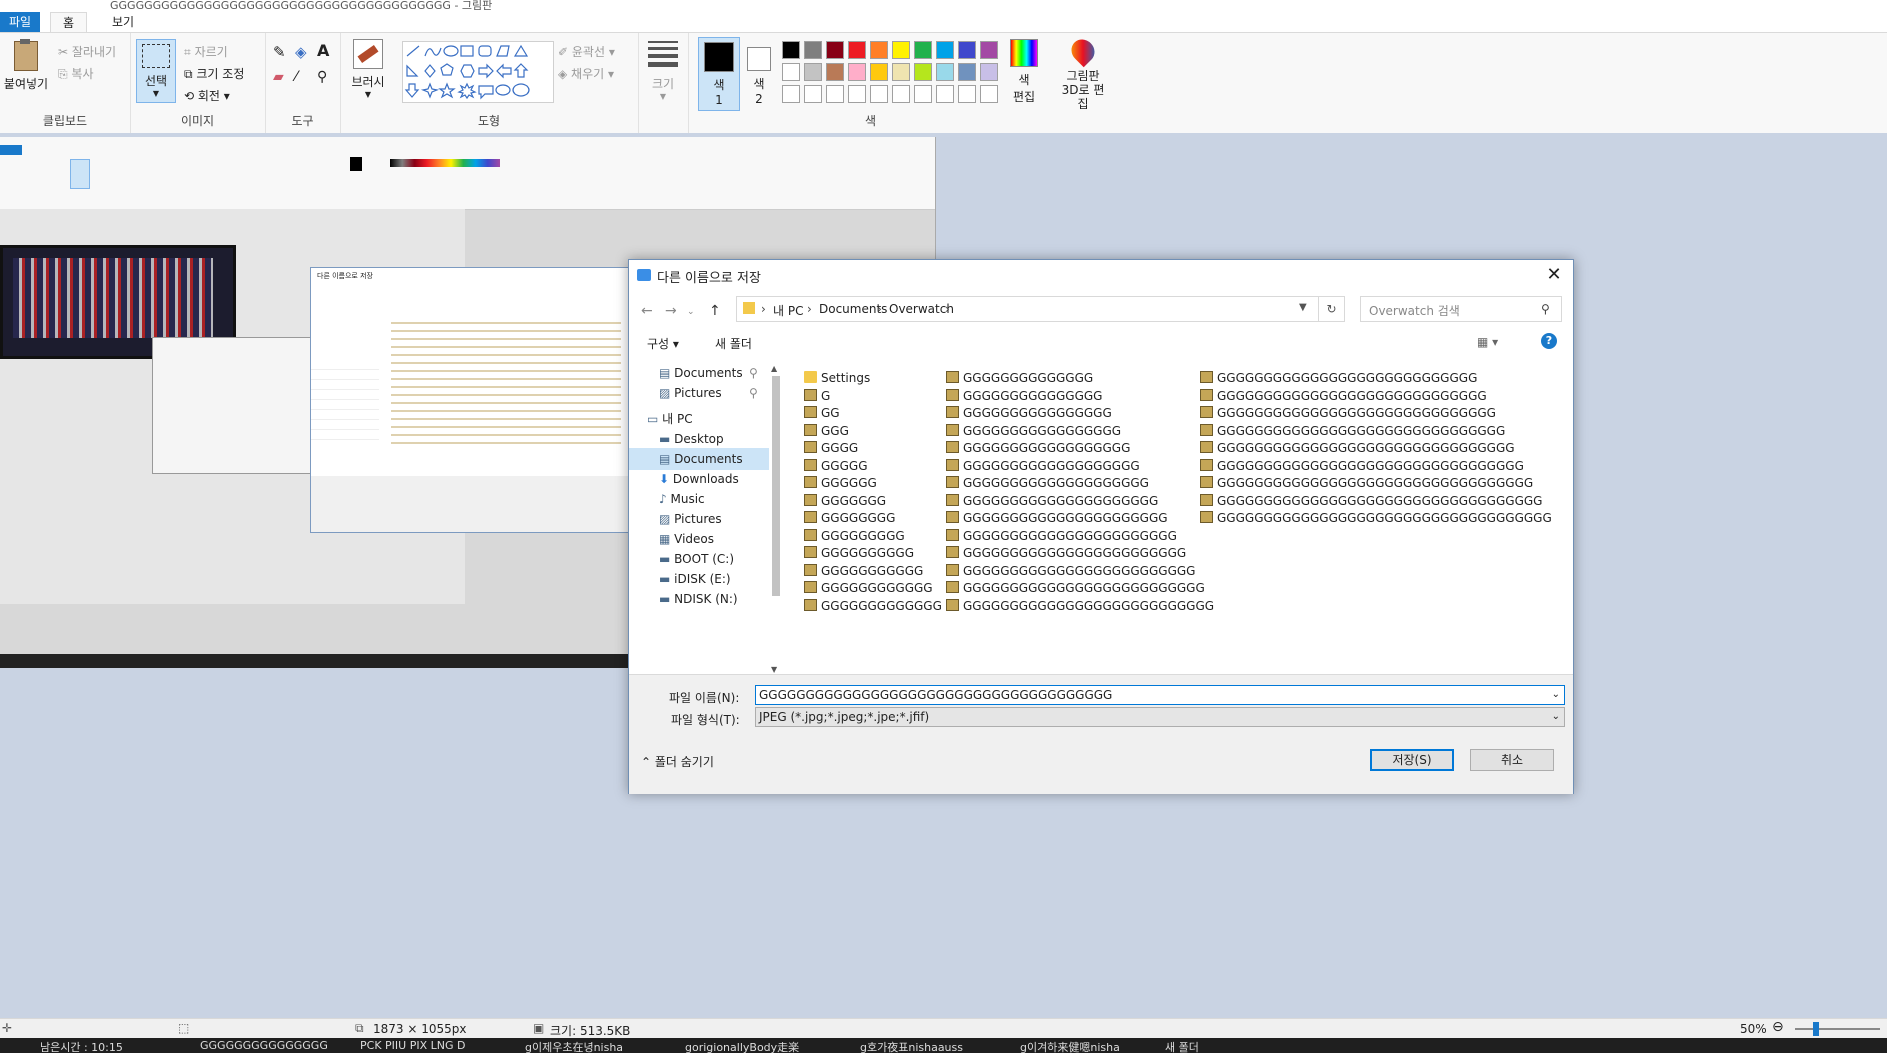  Describe the element at coordinates (1066, 553) in the screenshot. I see `file-item: GGGGGGGGGGGGGGGGGGGGGGGG` at that location.